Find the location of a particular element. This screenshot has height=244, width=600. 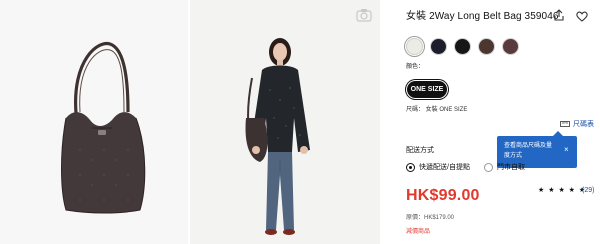

model-illustration is located at coordinates (277, 136).